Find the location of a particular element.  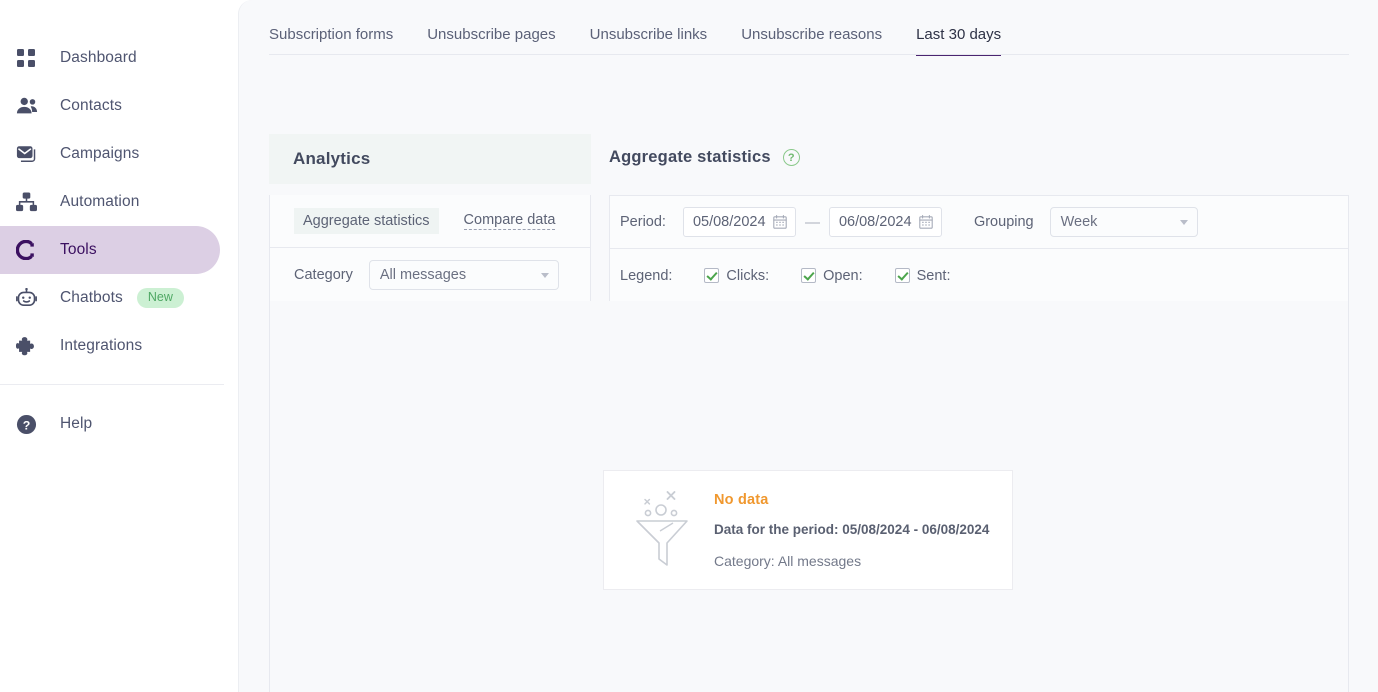

page-title: Analytics is located at coordinates (332, 158).